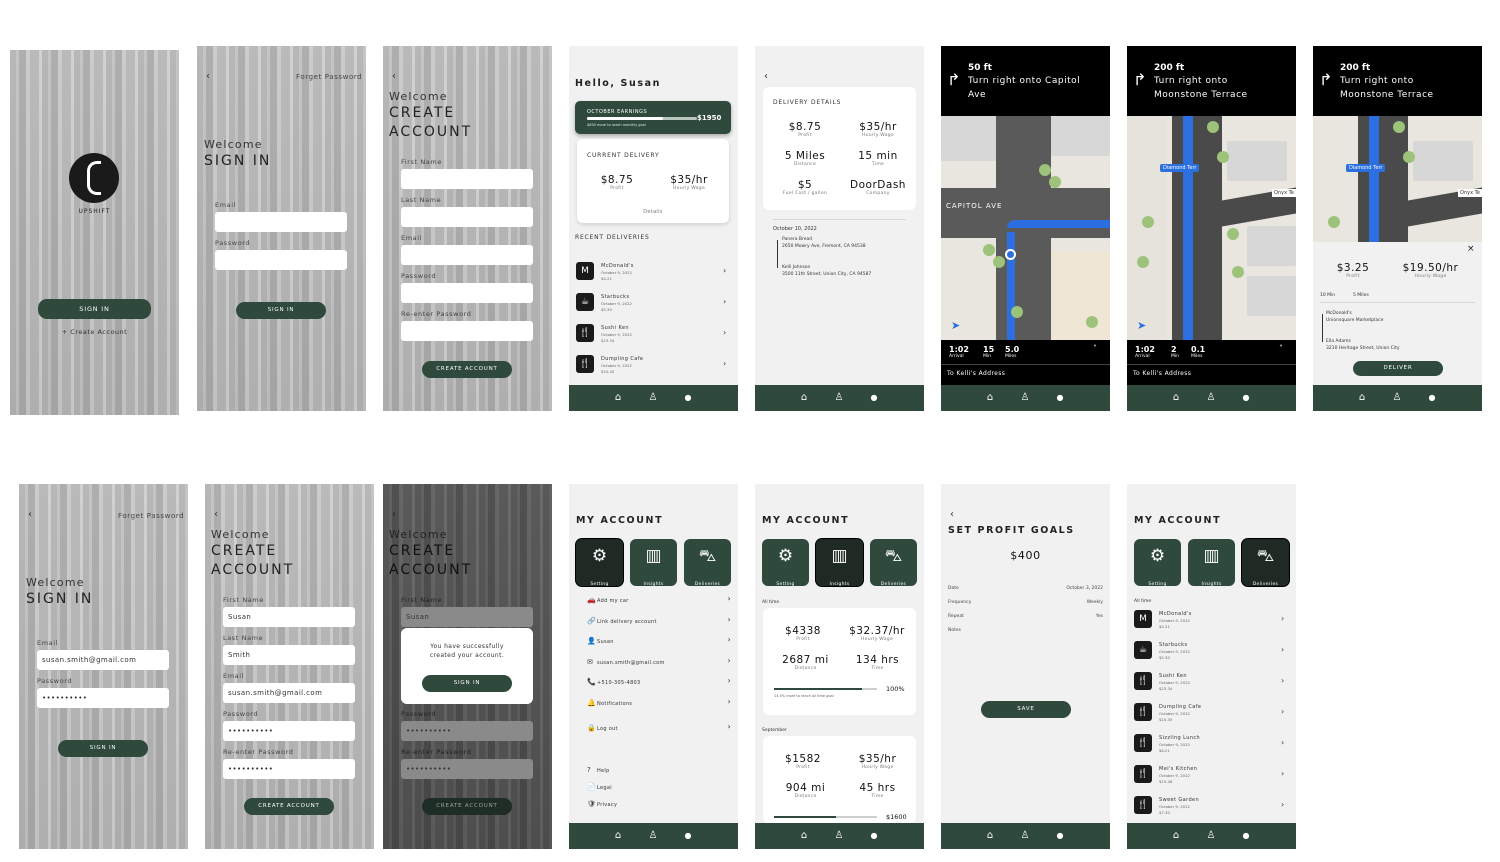  What do you see at coordinates (467, 179) in the screenshot?
I see `first-name-field` at bounding box center [467, 179].